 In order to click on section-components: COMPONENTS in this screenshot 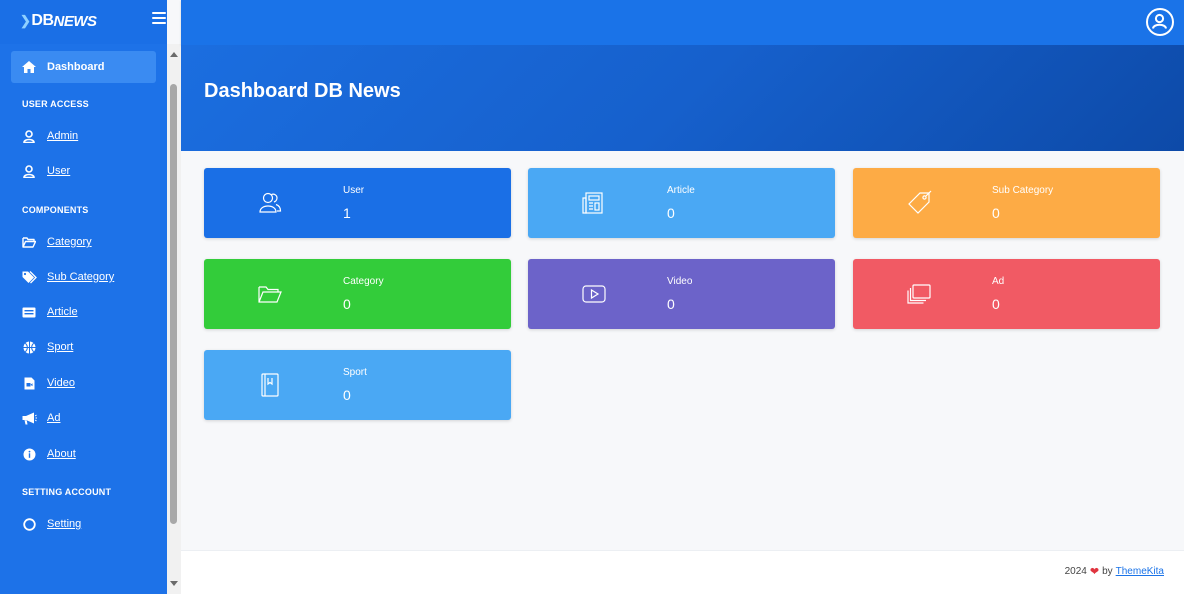, I will do `click(55, 210)`.